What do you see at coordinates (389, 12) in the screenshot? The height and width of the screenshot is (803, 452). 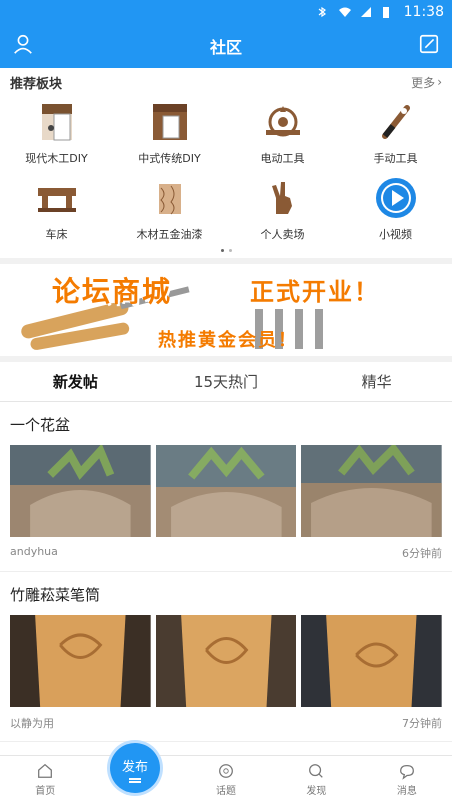 I see `battery-icon` at bounding box center [389, 12].